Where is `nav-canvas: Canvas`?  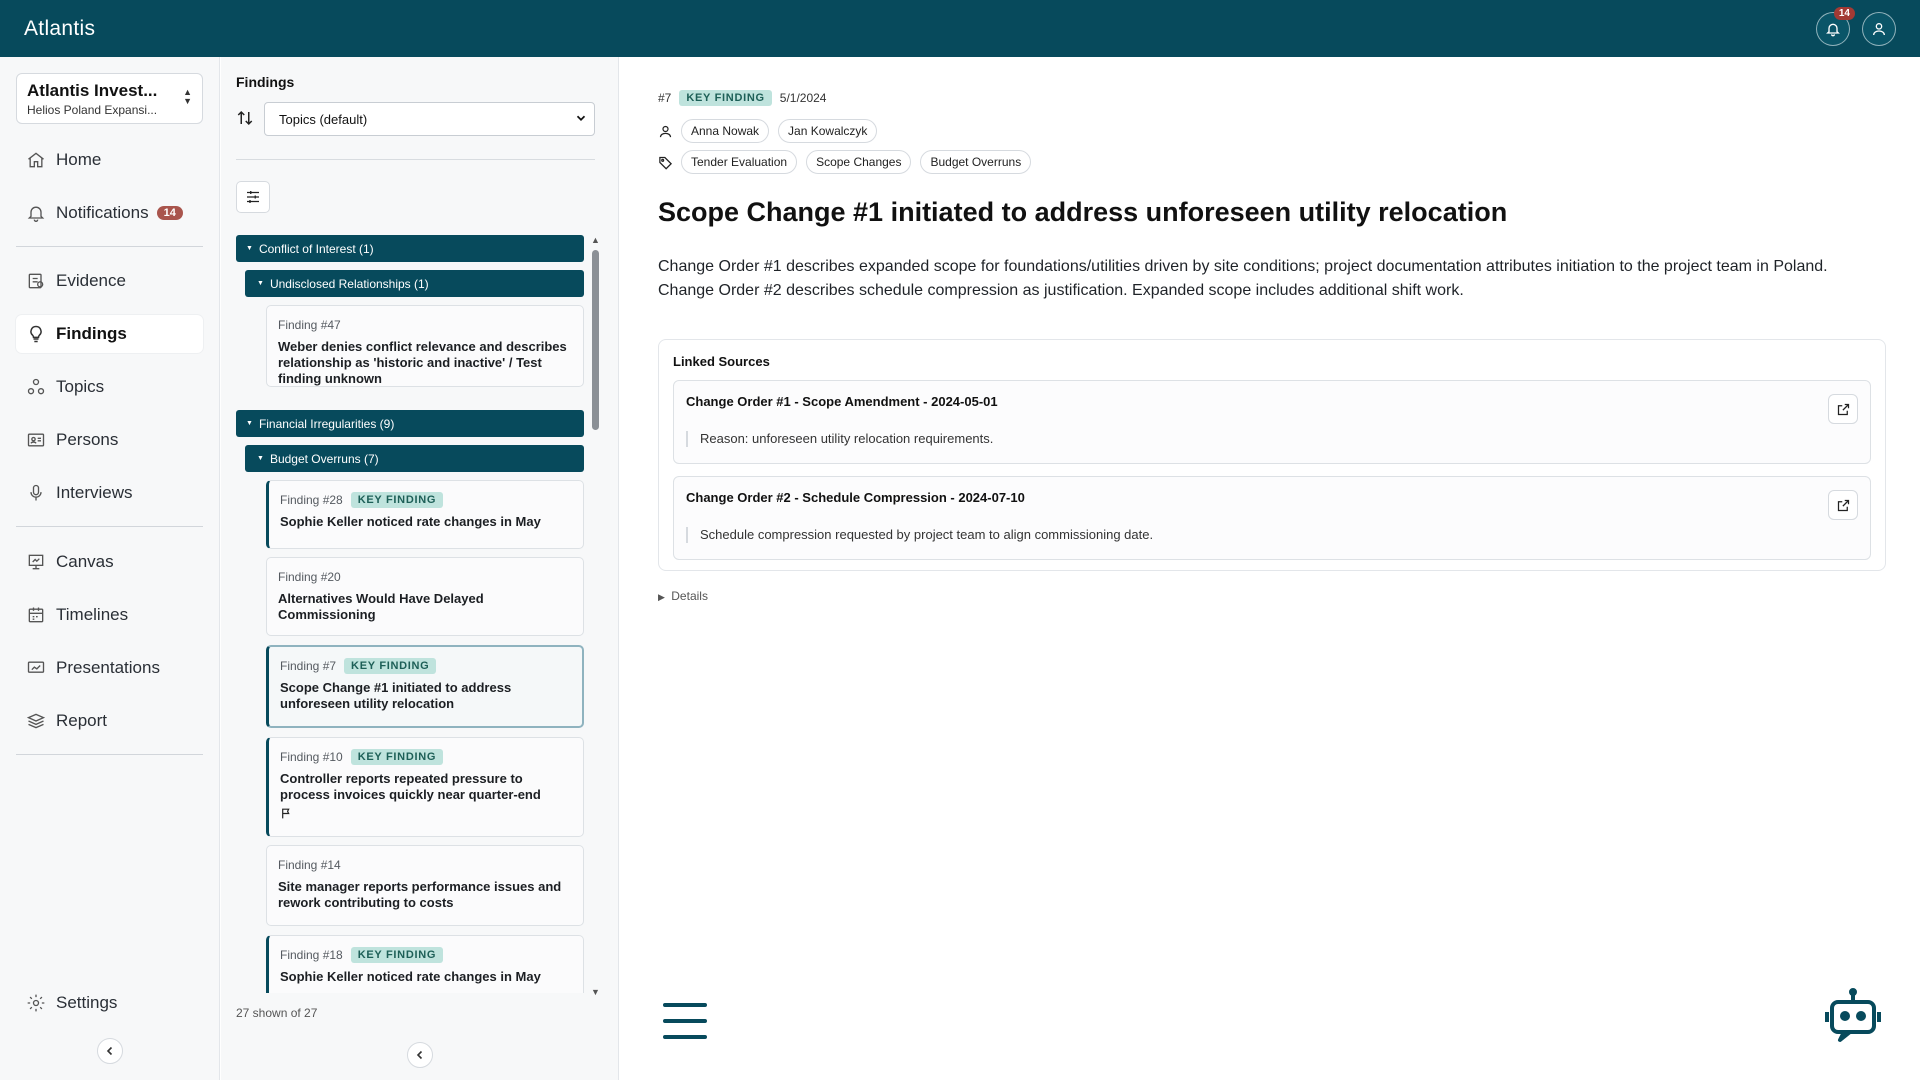 nav-canvas: Canvas is located at coordinates (109, 562).